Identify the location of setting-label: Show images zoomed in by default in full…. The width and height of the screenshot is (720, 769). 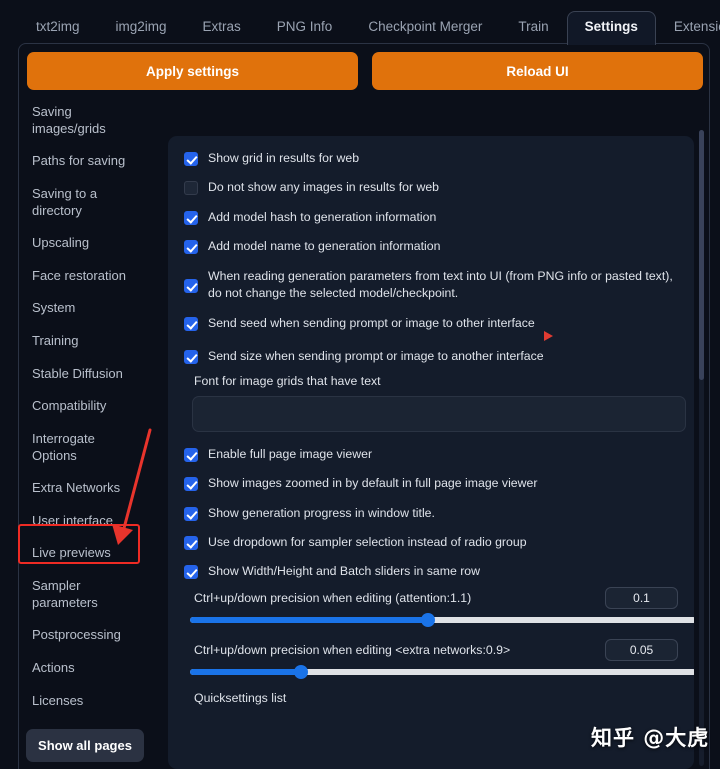
(373, 483).